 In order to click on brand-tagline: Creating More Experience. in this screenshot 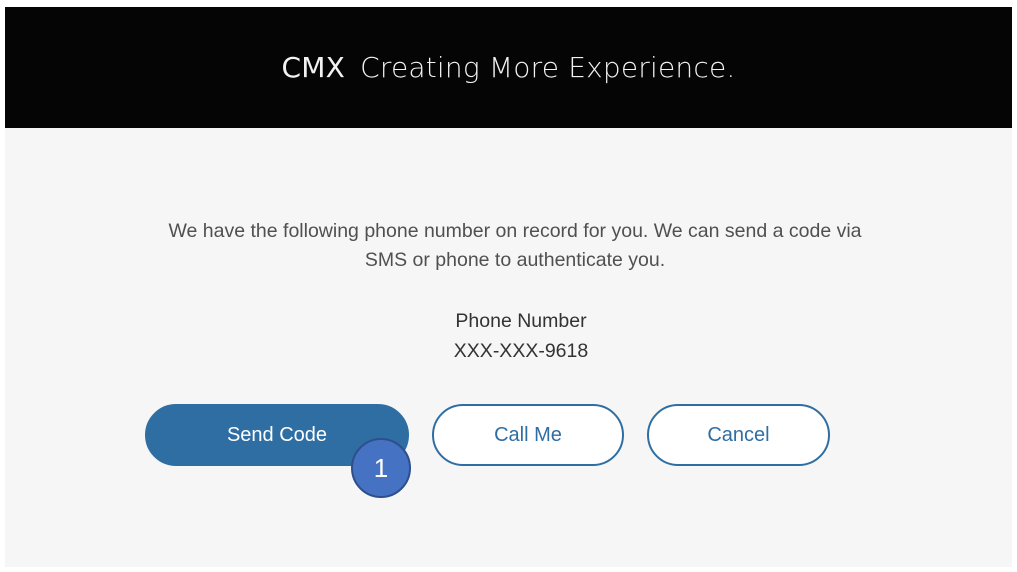, I will do `click(548, 67)`.